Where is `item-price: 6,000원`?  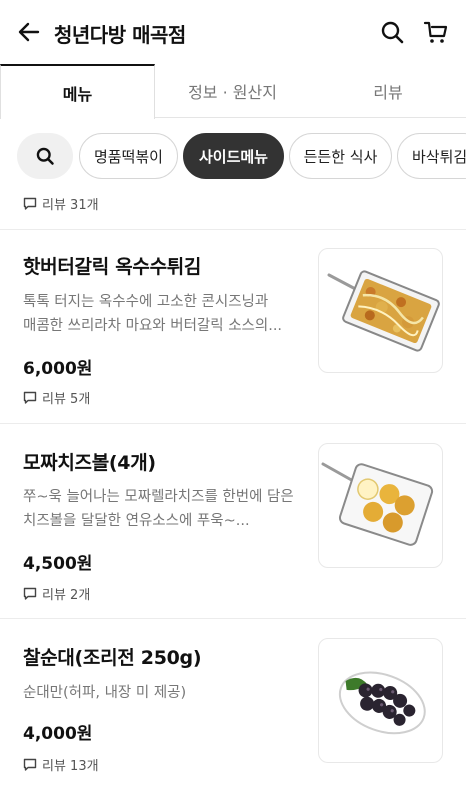 item-price: 6,000원 is located at coordinates (58, 369).